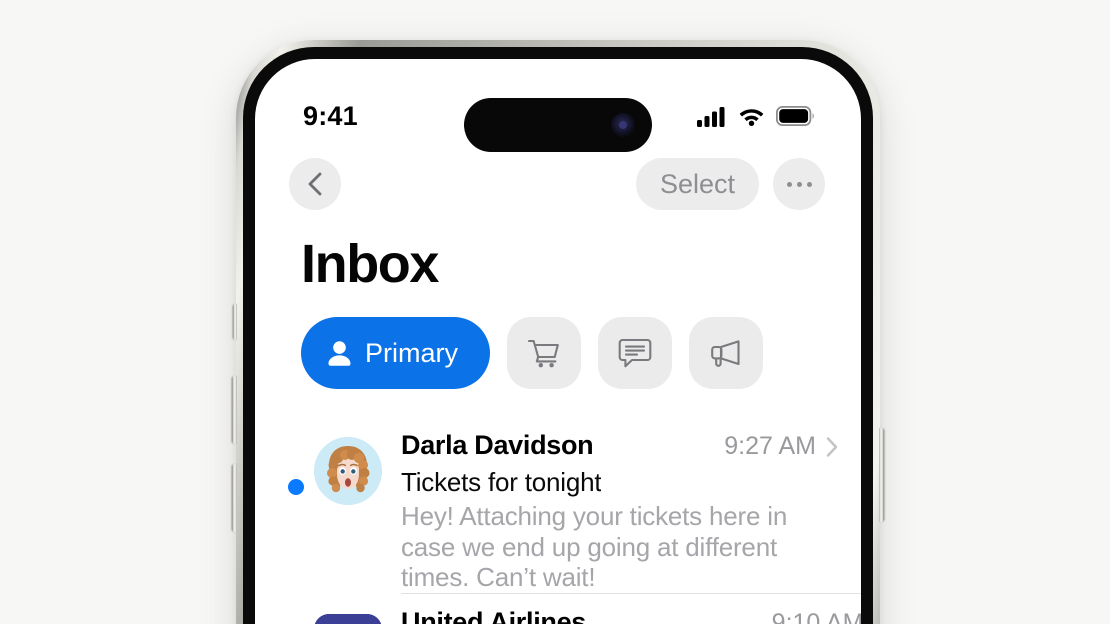  I want to click on chat-bubble-icon, so click(635, 353).